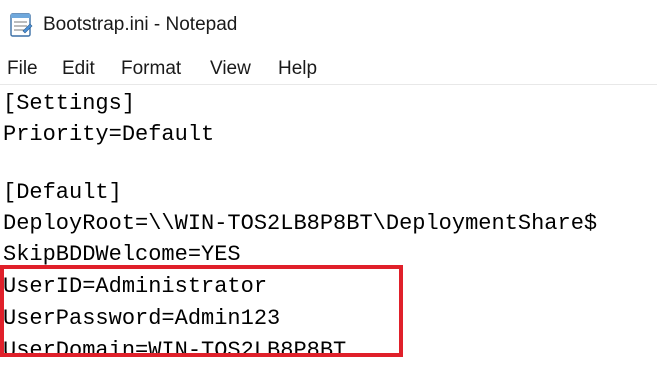 The height and width of the screenshot is (374, 657). What do you see at coordinates (328, 68) in the screenshot?
I see `menu-bar: File Edit Format View Help` at bounding box center [328, 68].